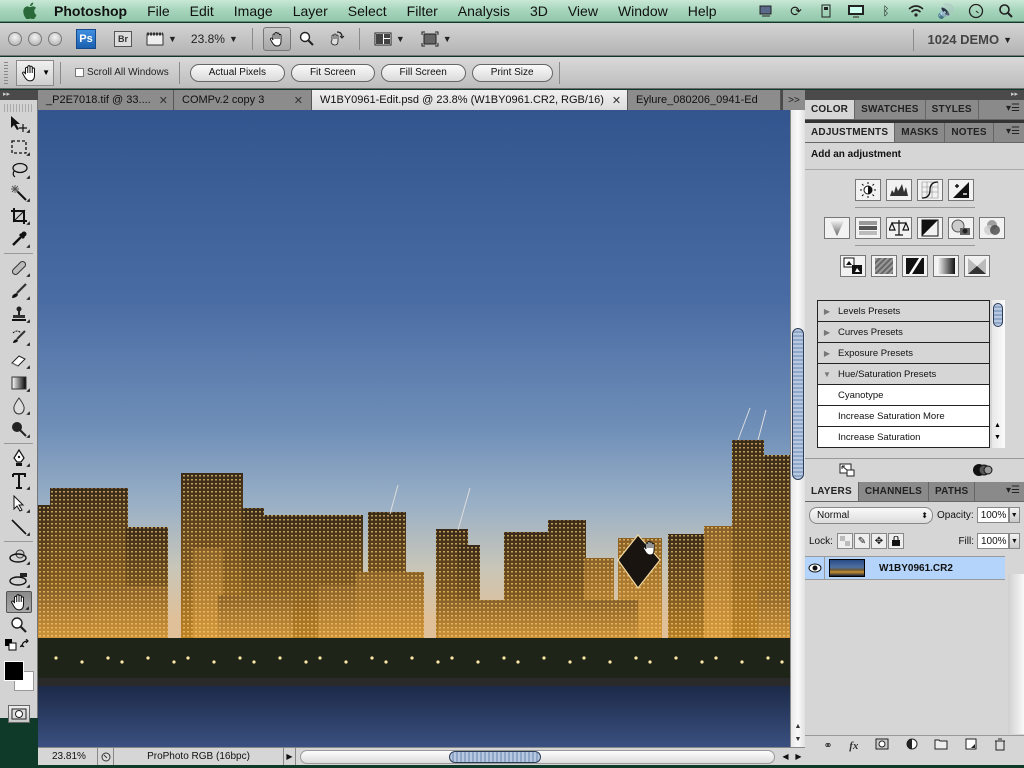 This screenshot has width=1024, height=768. I want to click on color-balance-button, so click(899, 228).